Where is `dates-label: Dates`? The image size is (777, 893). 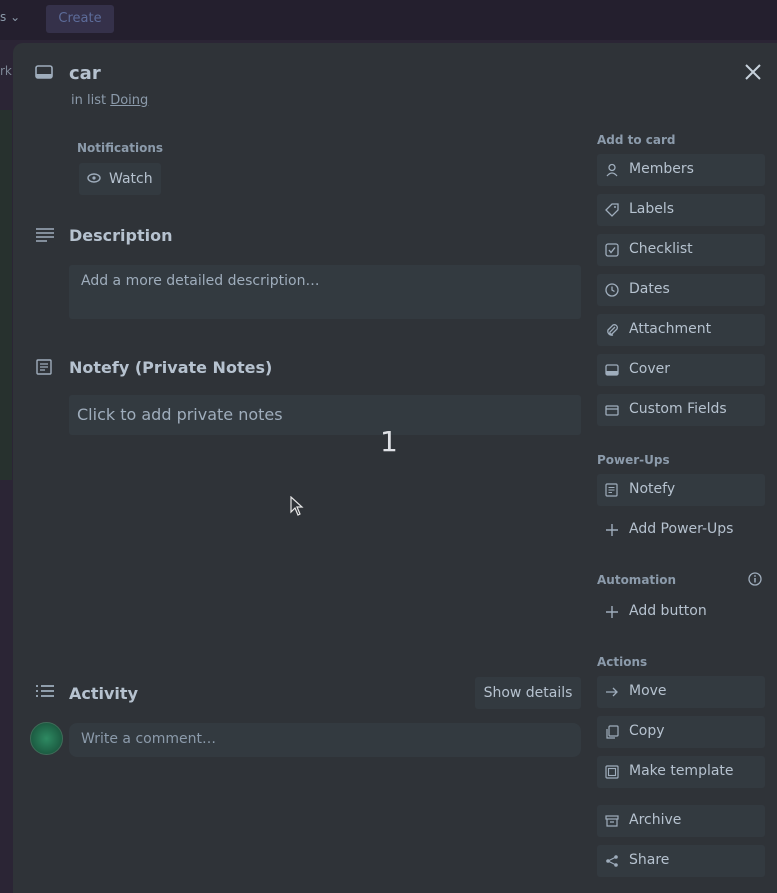 dates-label: Dates is located at coordinates (649, 289).